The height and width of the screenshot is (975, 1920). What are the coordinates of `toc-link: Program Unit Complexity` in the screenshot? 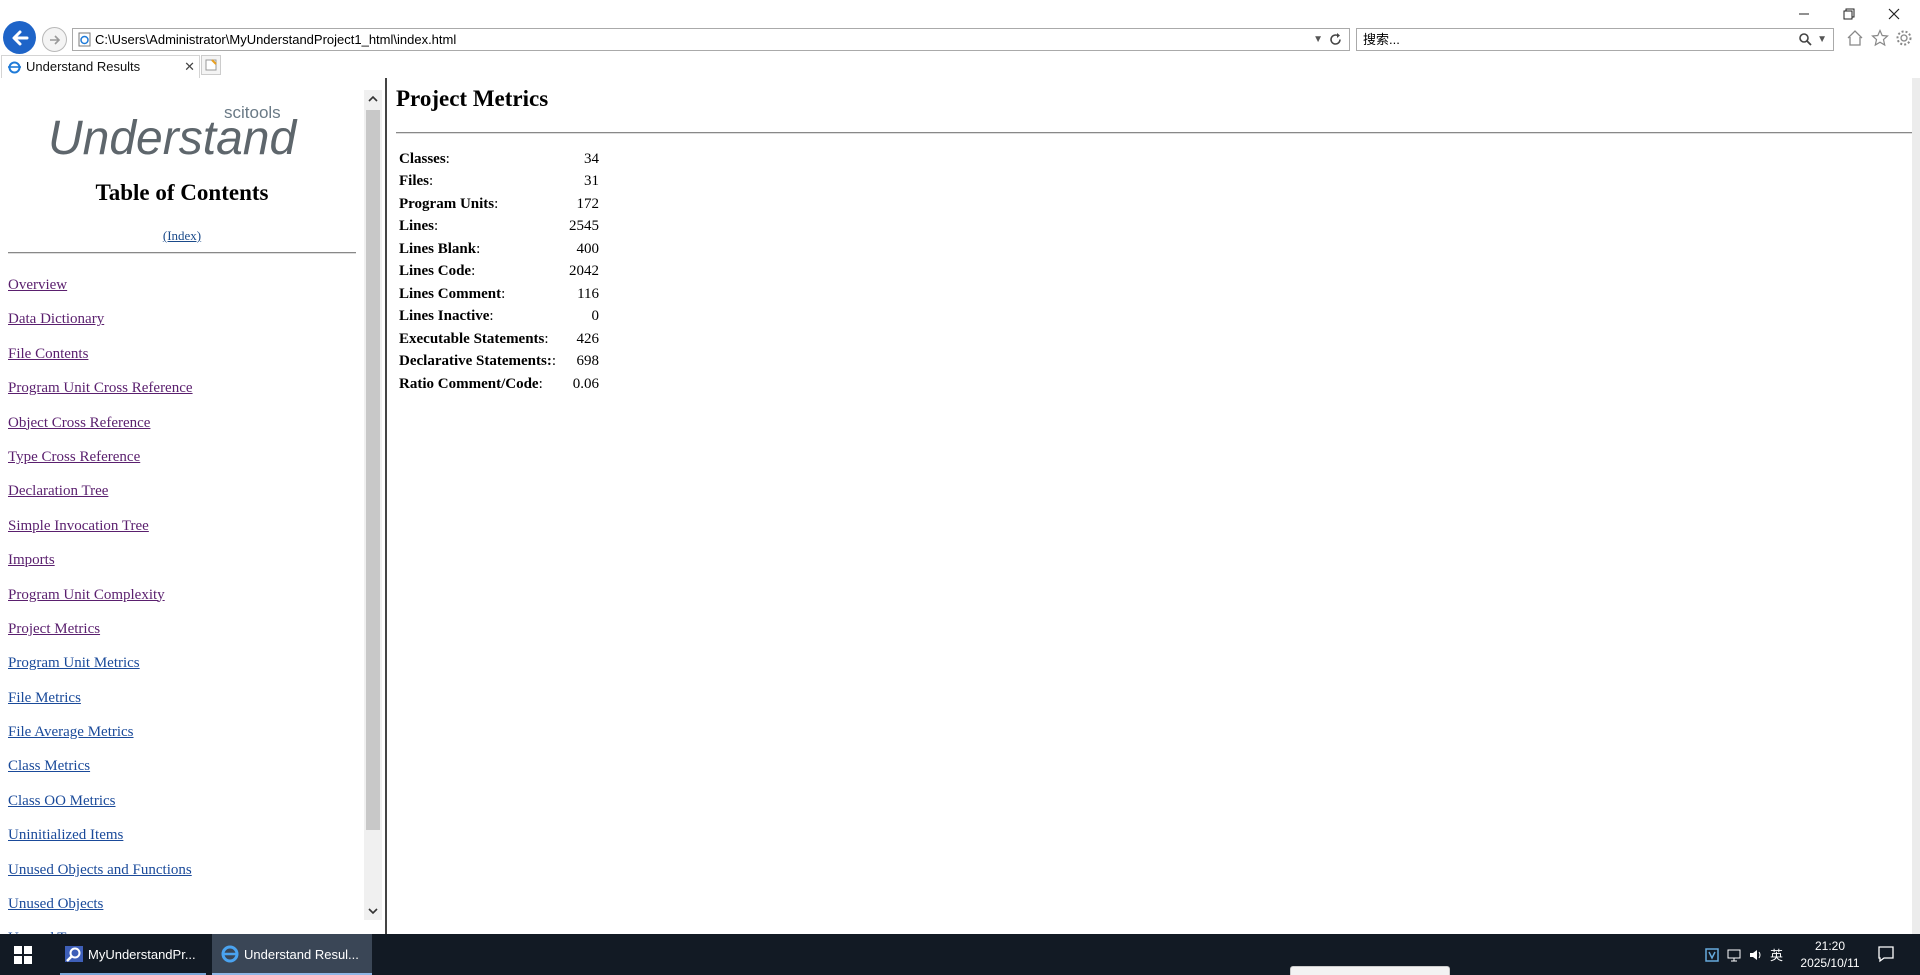 It's located at (86, 595).